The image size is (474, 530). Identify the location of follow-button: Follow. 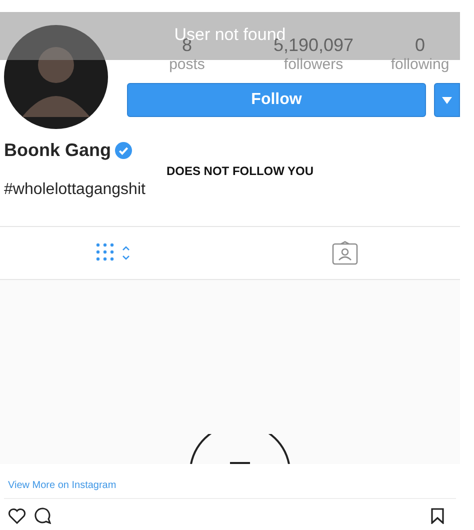
(276, 100).